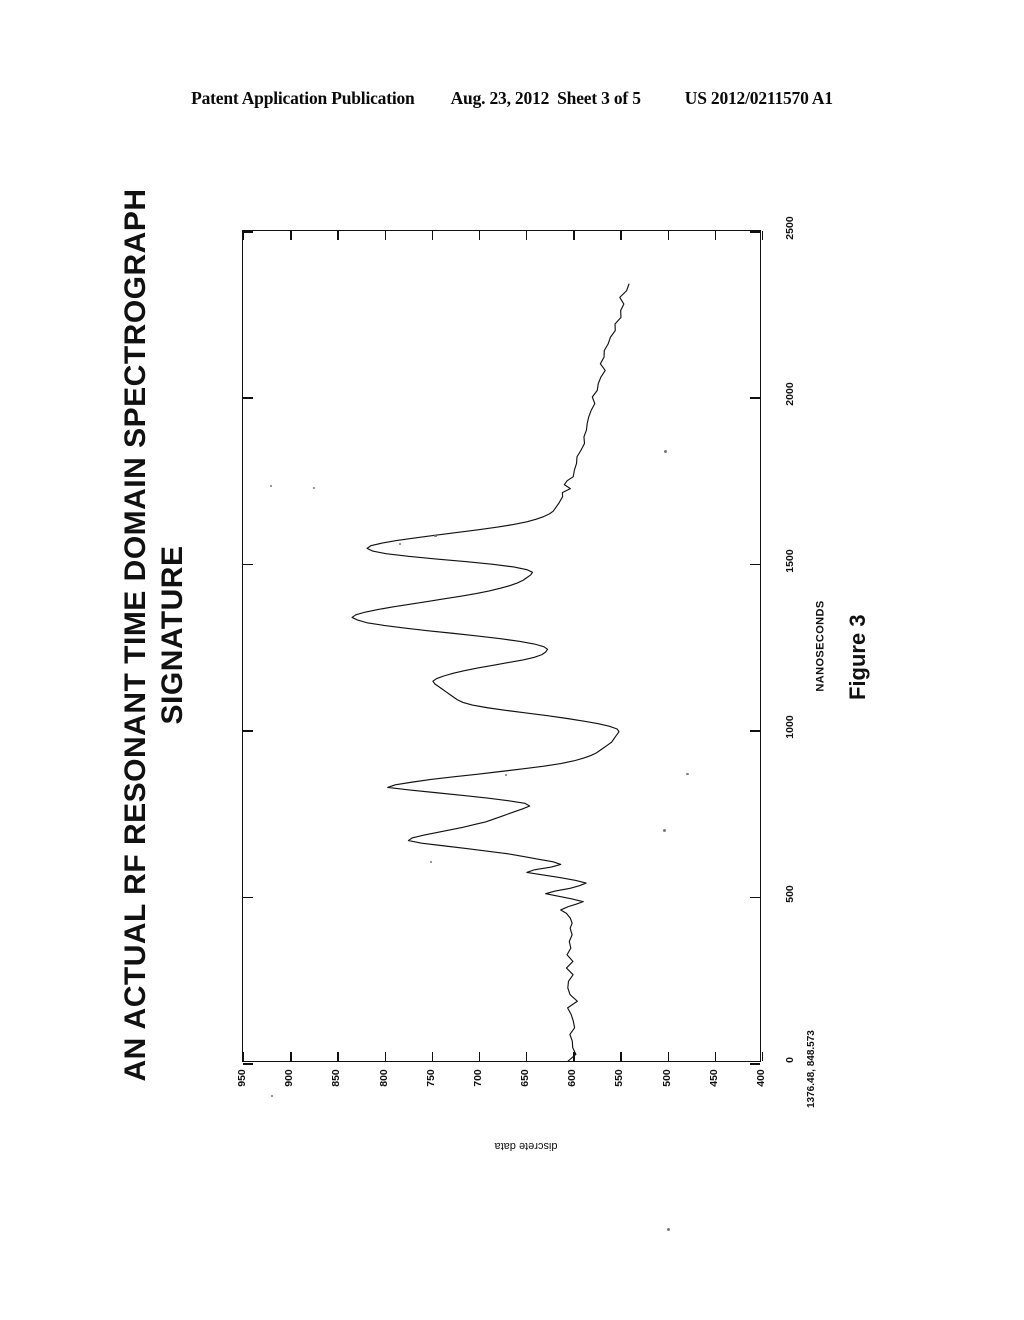 This screenshot has height=1320, width=1024. I want to click on nanoseconds-tick-label: 1500, so click(790, 561).